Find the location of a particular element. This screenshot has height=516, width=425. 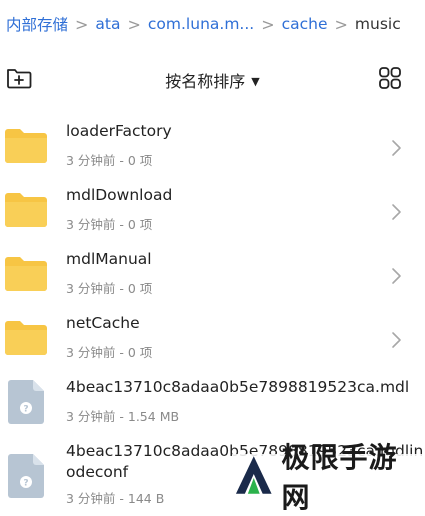

sort-dropdown: 按名称排序 ▼ is located at coordinates (212, 80).